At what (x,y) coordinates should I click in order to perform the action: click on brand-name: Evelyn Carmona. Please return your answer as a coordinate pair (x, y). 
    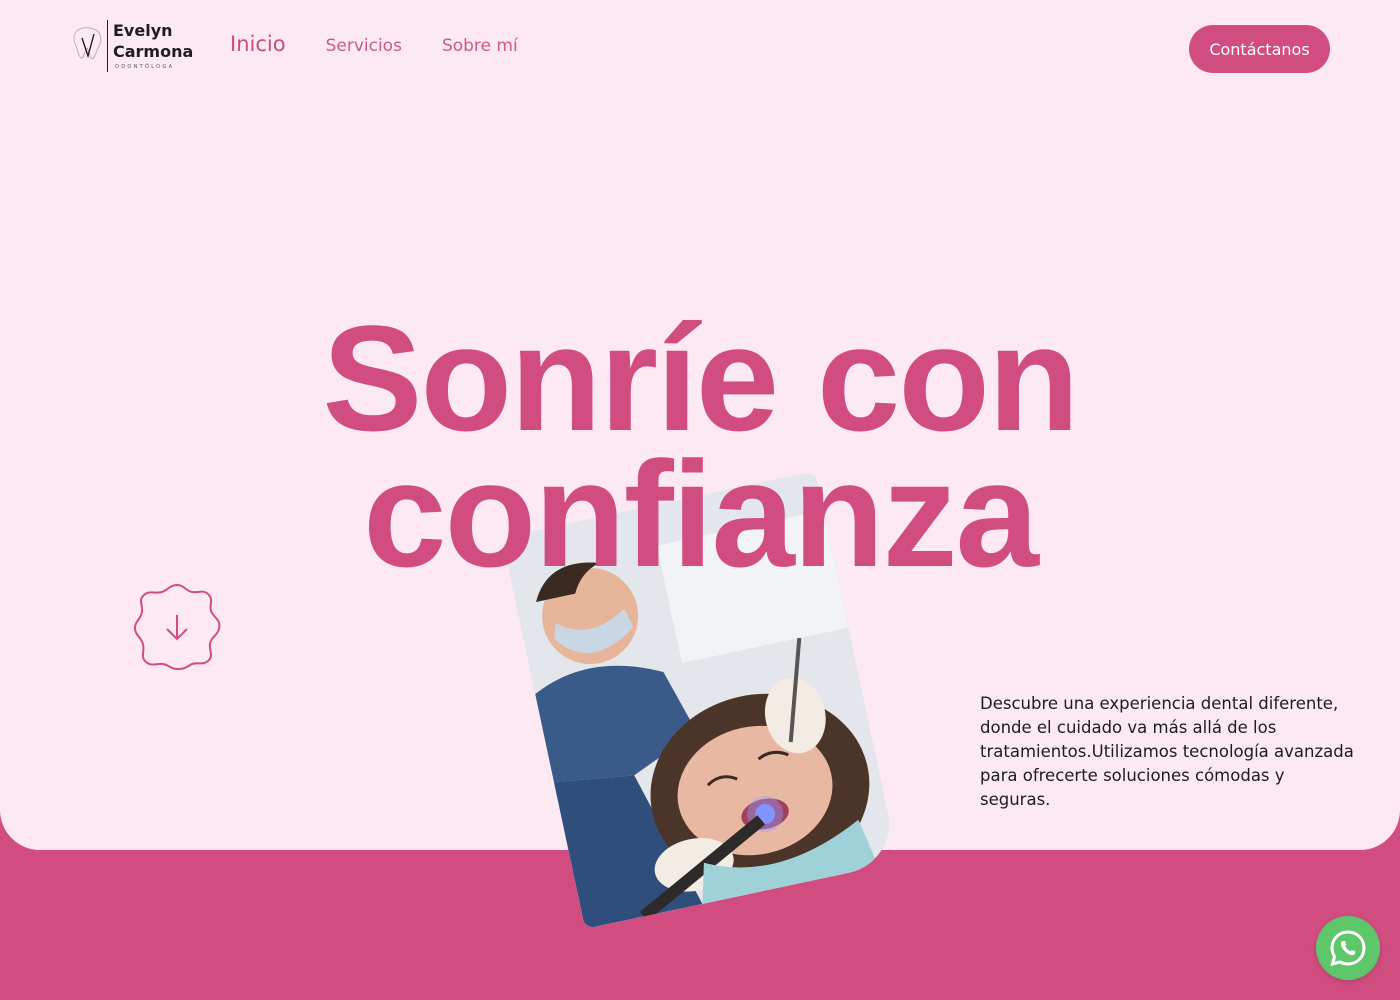
    Looking at the image, I should click on (153, 41).